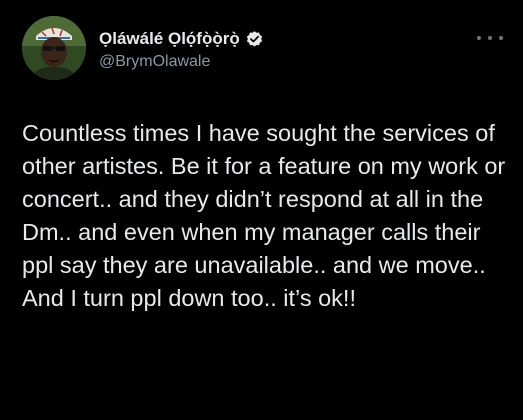 This screenshot has height=420, width=523. What do you see at coordinates (281, 39) in the screenshot?
I see `name-row: Ọláwálé Ọlọ́fọ̀ọ̀rọ̀` at bounding box center [281, 39].